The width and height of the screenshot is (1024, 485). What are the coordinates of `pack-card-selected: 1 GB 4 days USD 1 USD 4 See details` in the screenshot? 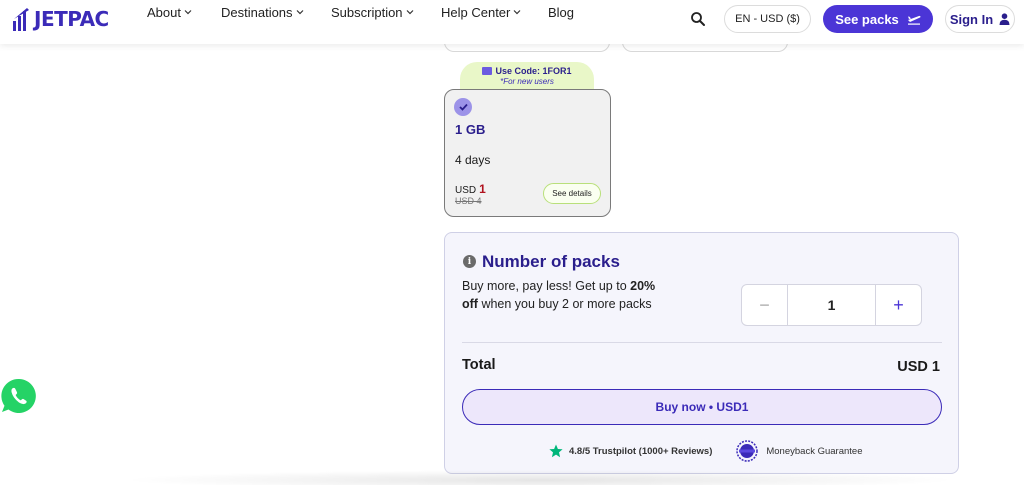 It's located at (527, 153).